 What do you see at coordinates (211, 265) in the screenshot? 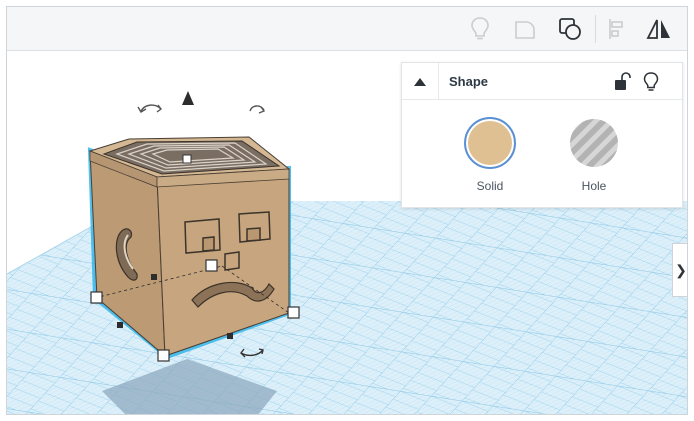
I see `corner-handle-back` at bounding box center [211, 265].